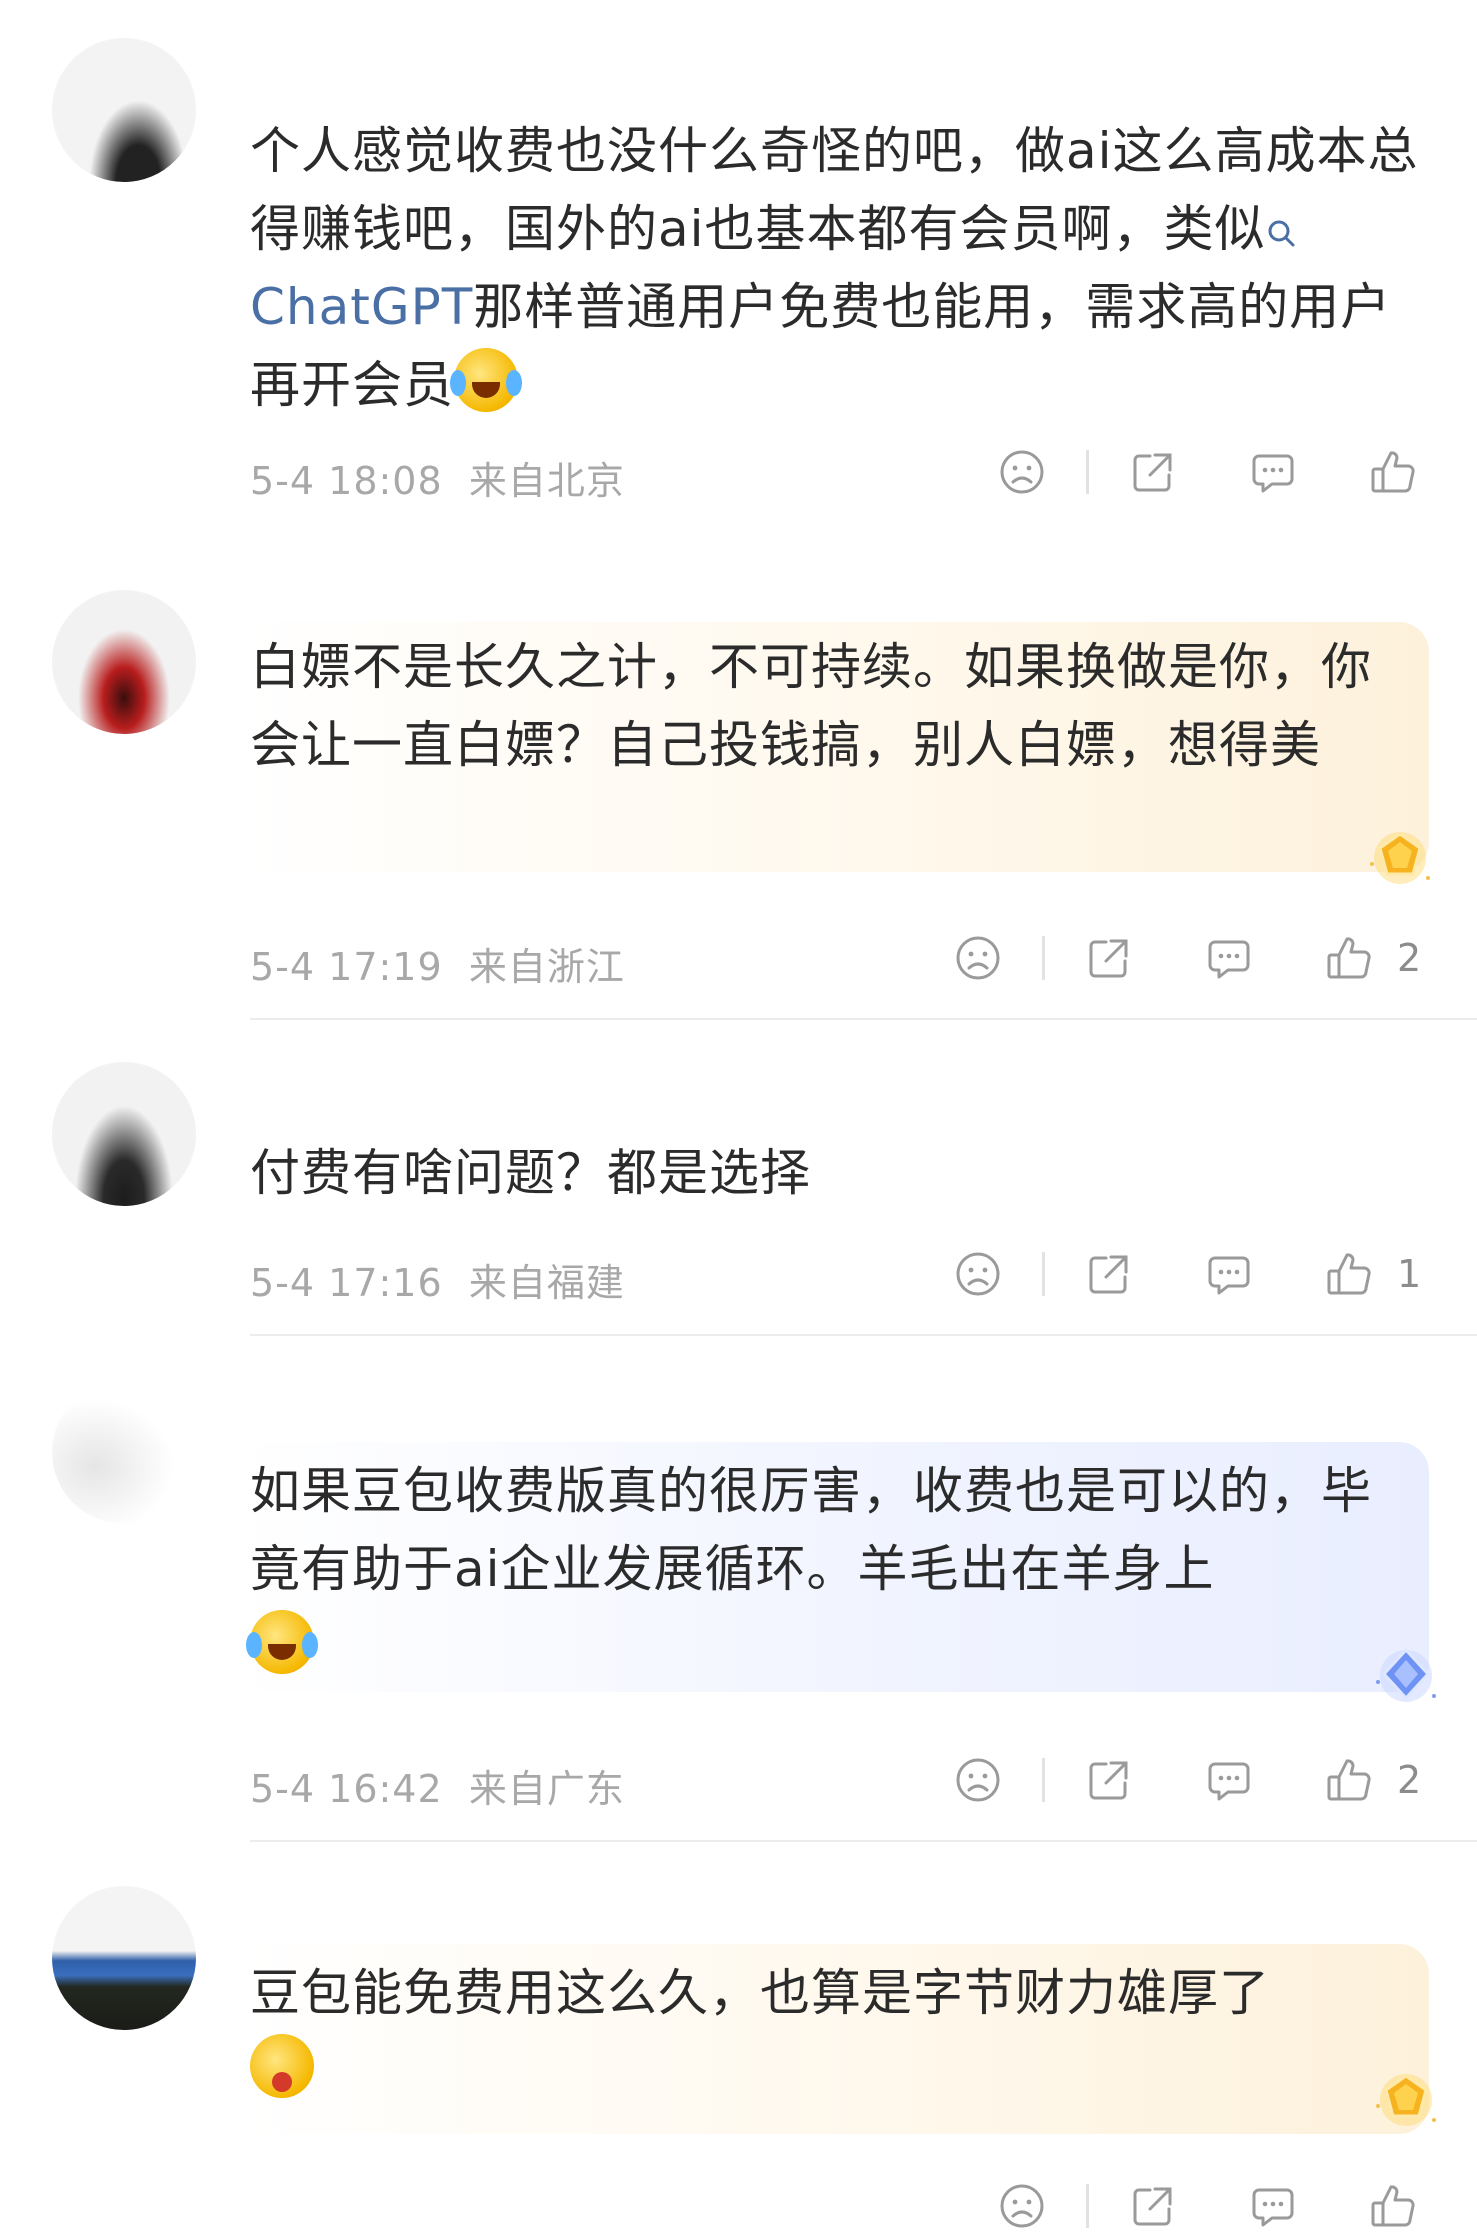 The image size is (1477, 2239). I want to click on blue-gem-badge, so click(1406, 1674).